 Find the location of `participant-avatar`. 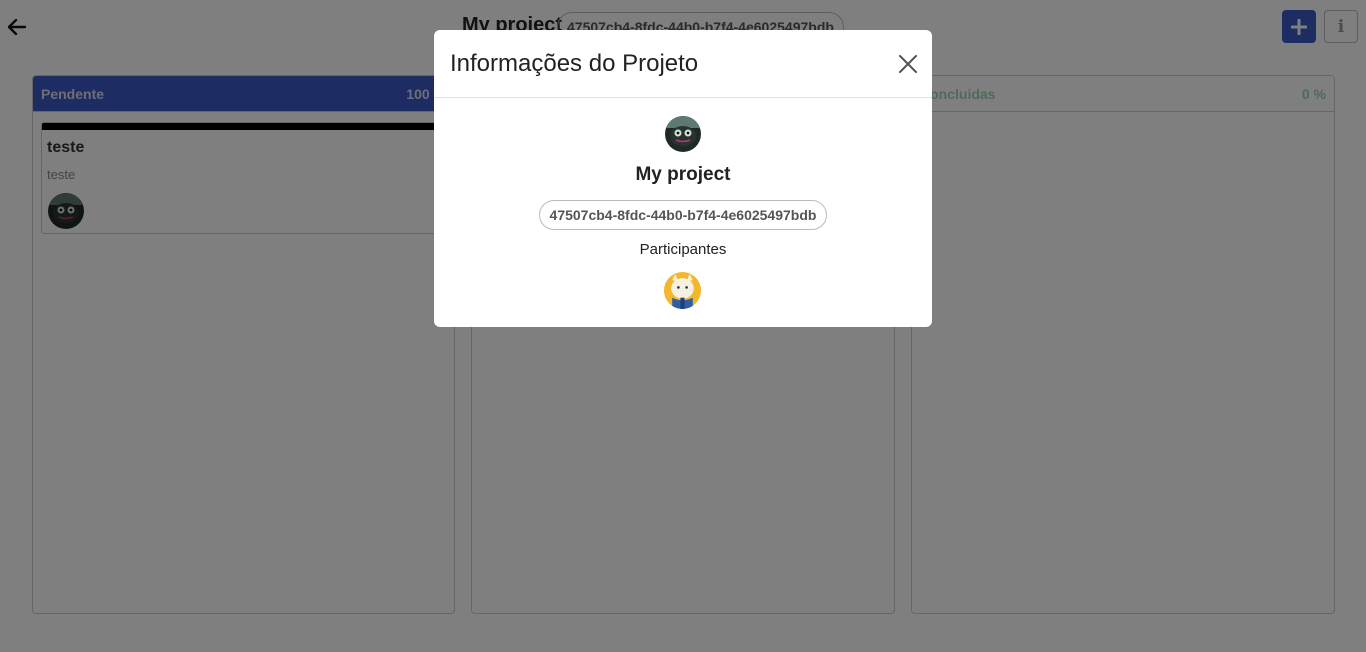

participant-avatar is located at coordinates (682, 290).